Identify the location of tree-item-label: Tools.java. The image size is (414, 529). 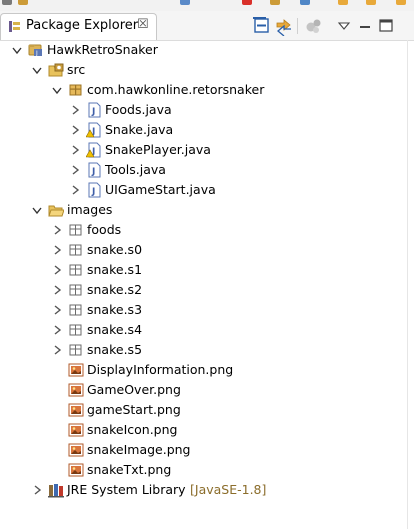
(135, 169).